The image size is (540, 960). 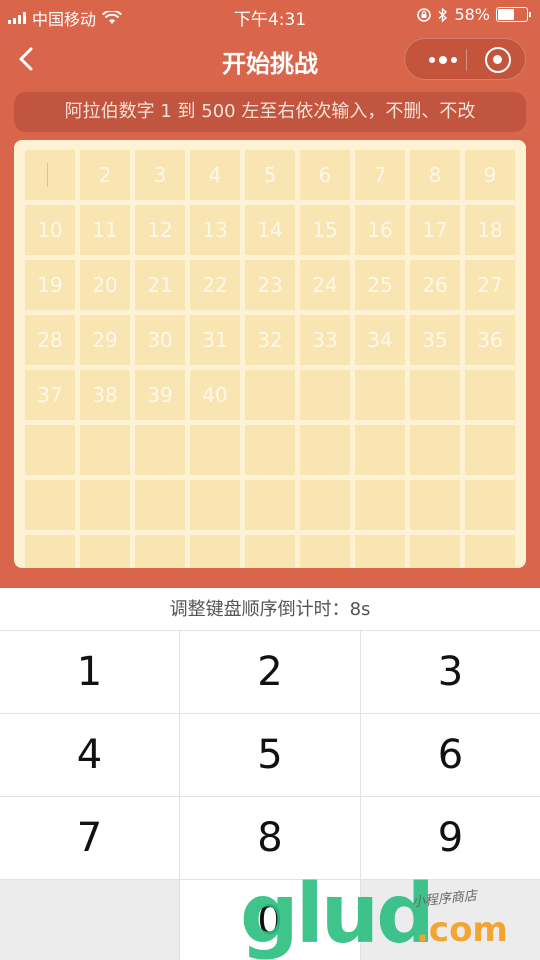 What do you see at coordinates (50, 230) in the screenshot?
I see `grid-cell: 10` at bounding box center [50, 230].